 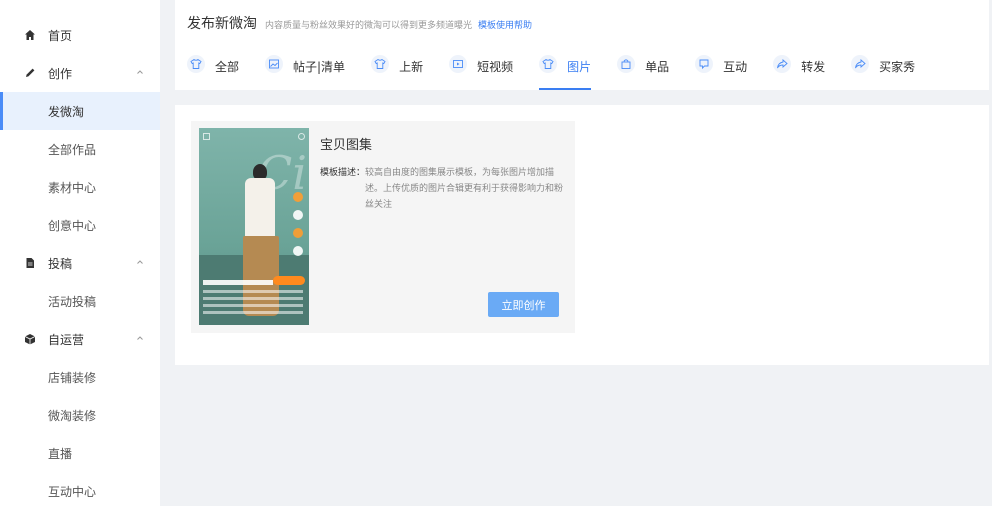 I want to click on tab-label: 帖子|清单, so click(x=319, y=67).